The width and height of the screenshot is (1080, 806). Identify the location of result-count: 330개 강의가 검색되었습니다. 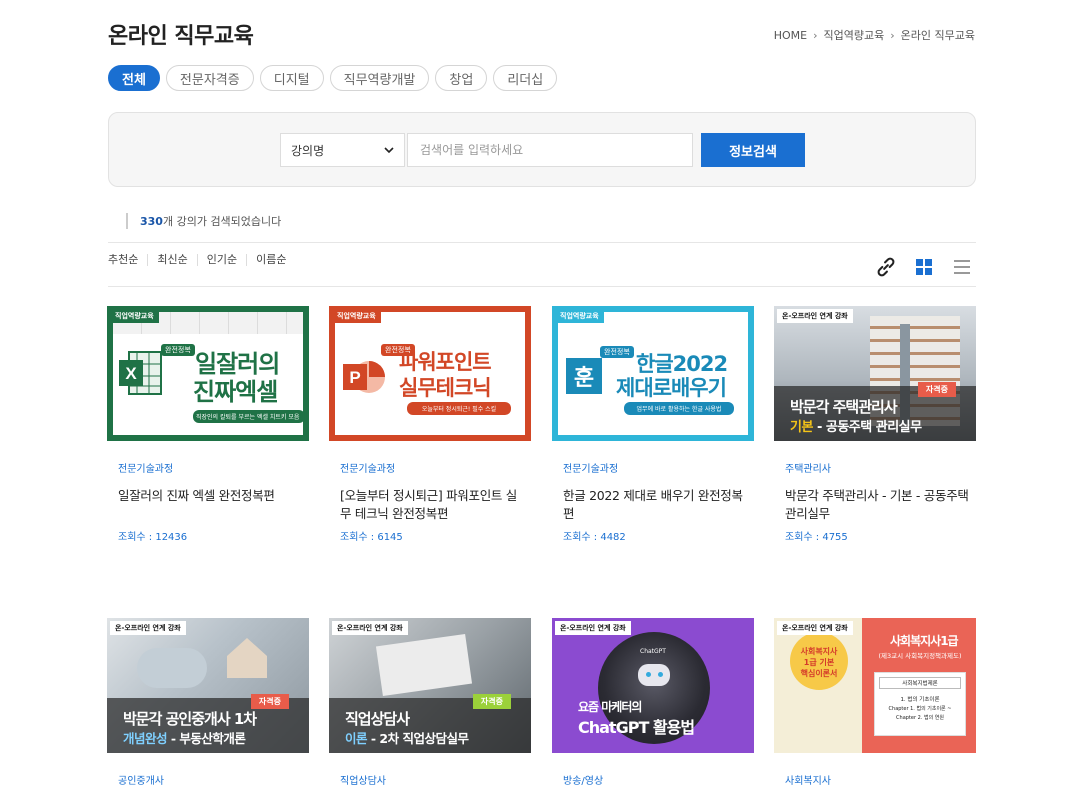
(203, 221).